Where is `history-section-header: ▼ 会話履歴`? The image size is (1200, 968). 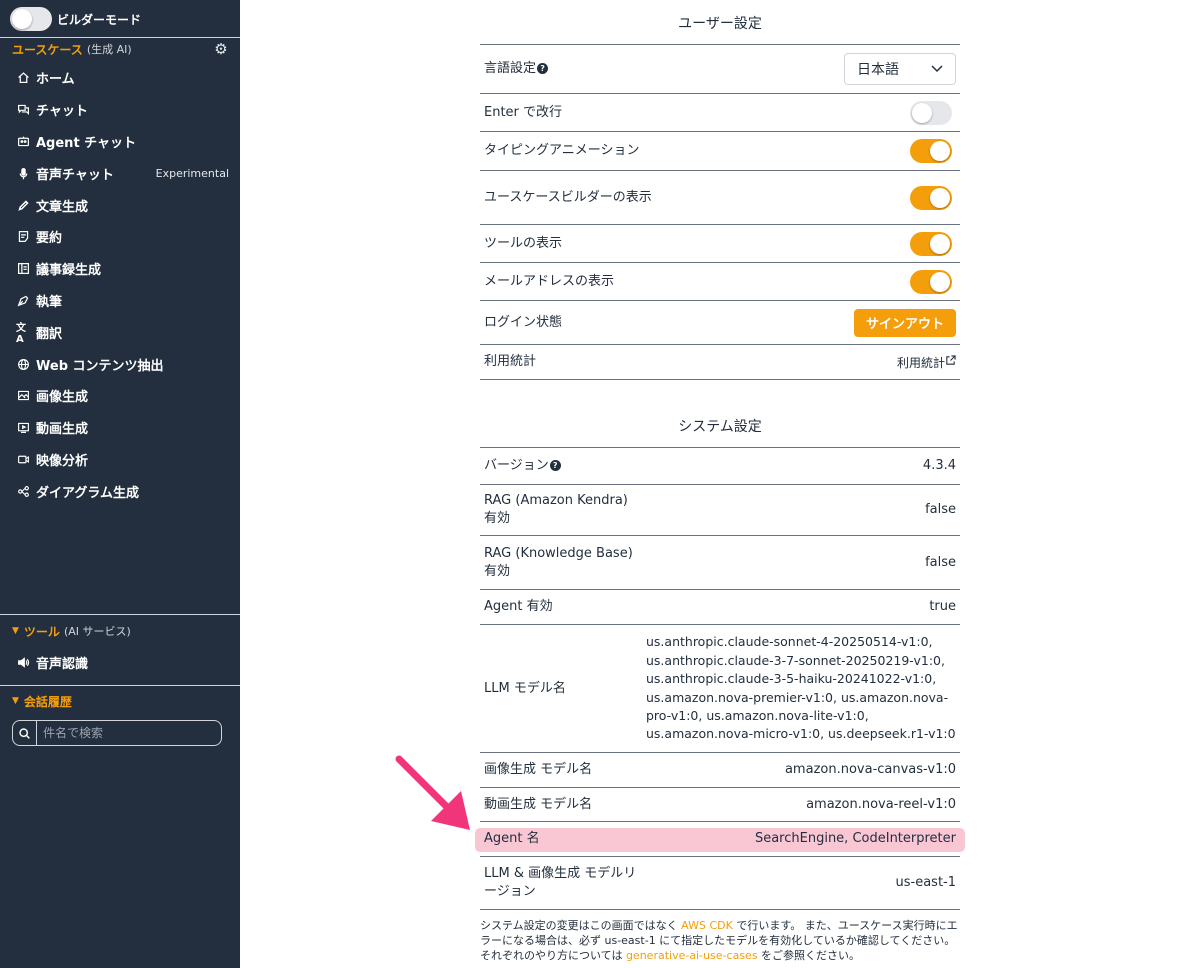
history-section-header: ▼ 会話履歴 is located at coordinates (42, 701).